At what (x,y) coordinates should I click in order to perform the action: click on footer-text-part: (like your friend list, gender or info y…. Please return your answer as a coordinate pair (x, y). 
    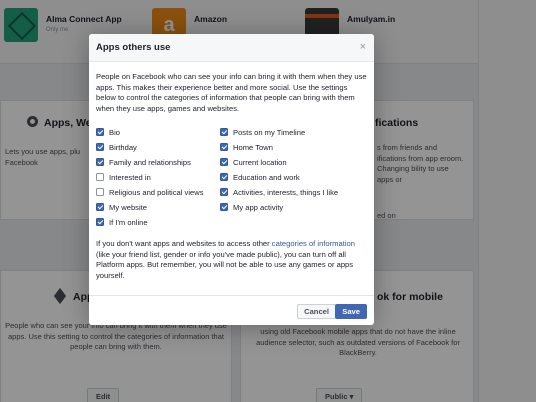
    Looking at the image, I should click on (225, 264).